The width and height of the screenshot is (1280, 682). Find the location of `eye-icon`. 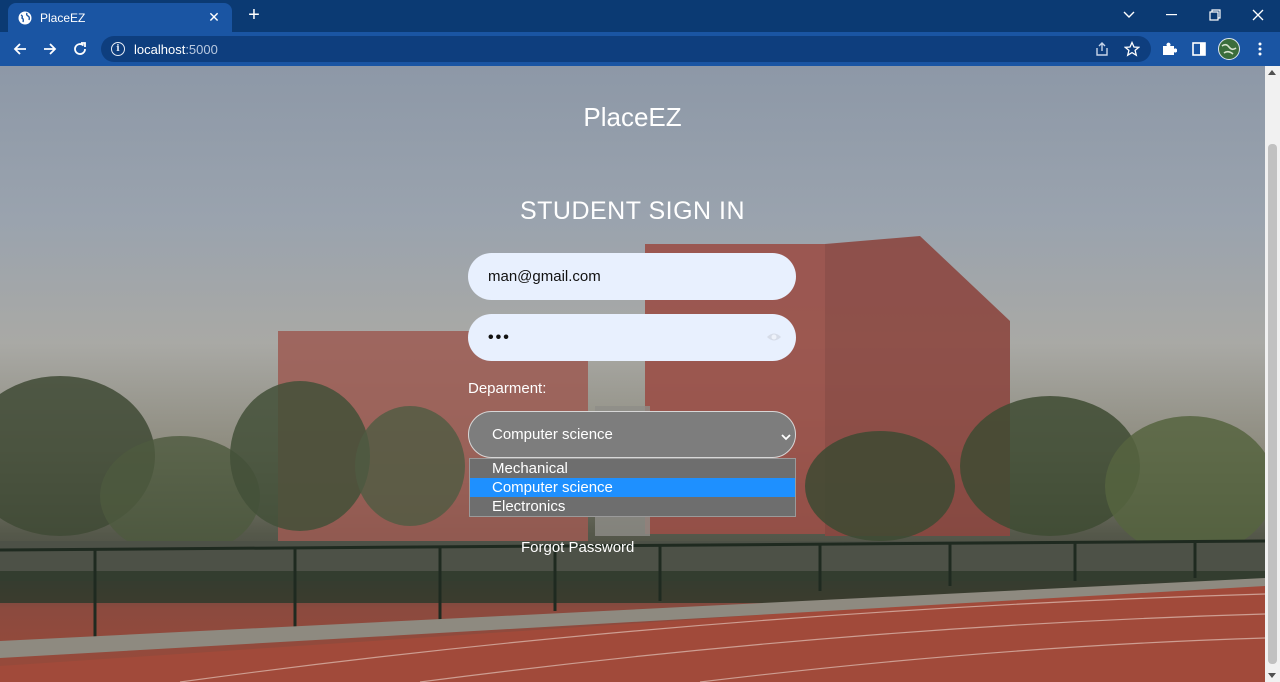

eye-icon is located at coordinates (774, 336).